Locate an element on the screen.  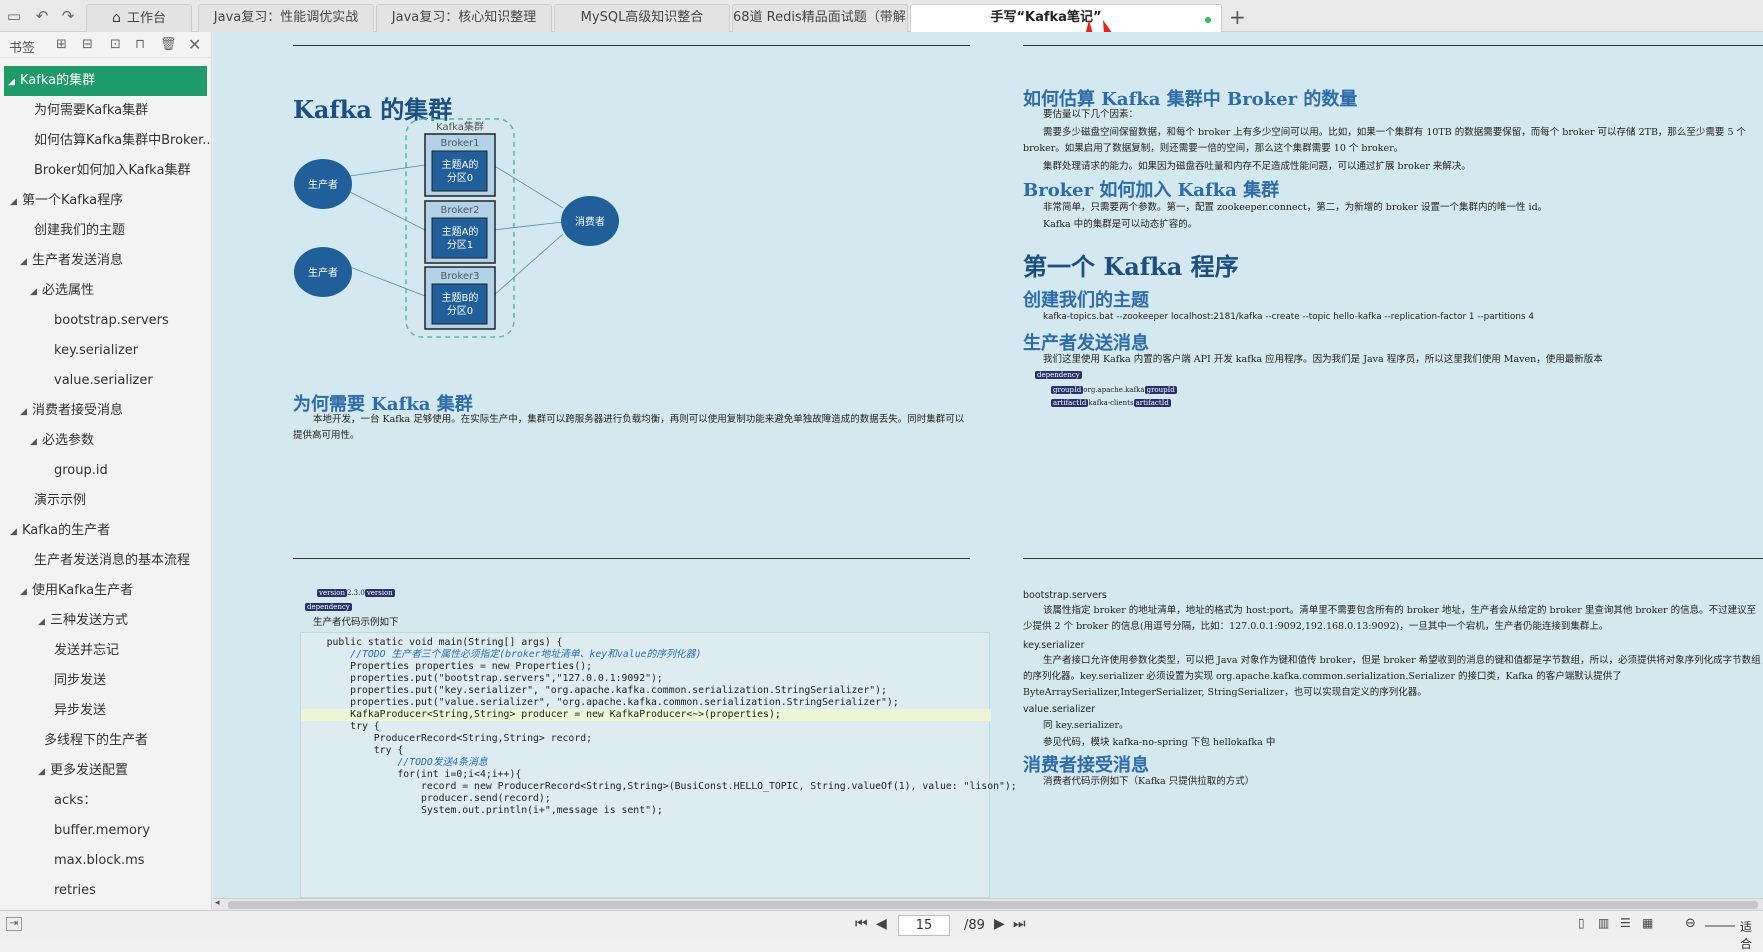
tree-item: 为何需要Kafka集群 is located at coordinates (105, 111).